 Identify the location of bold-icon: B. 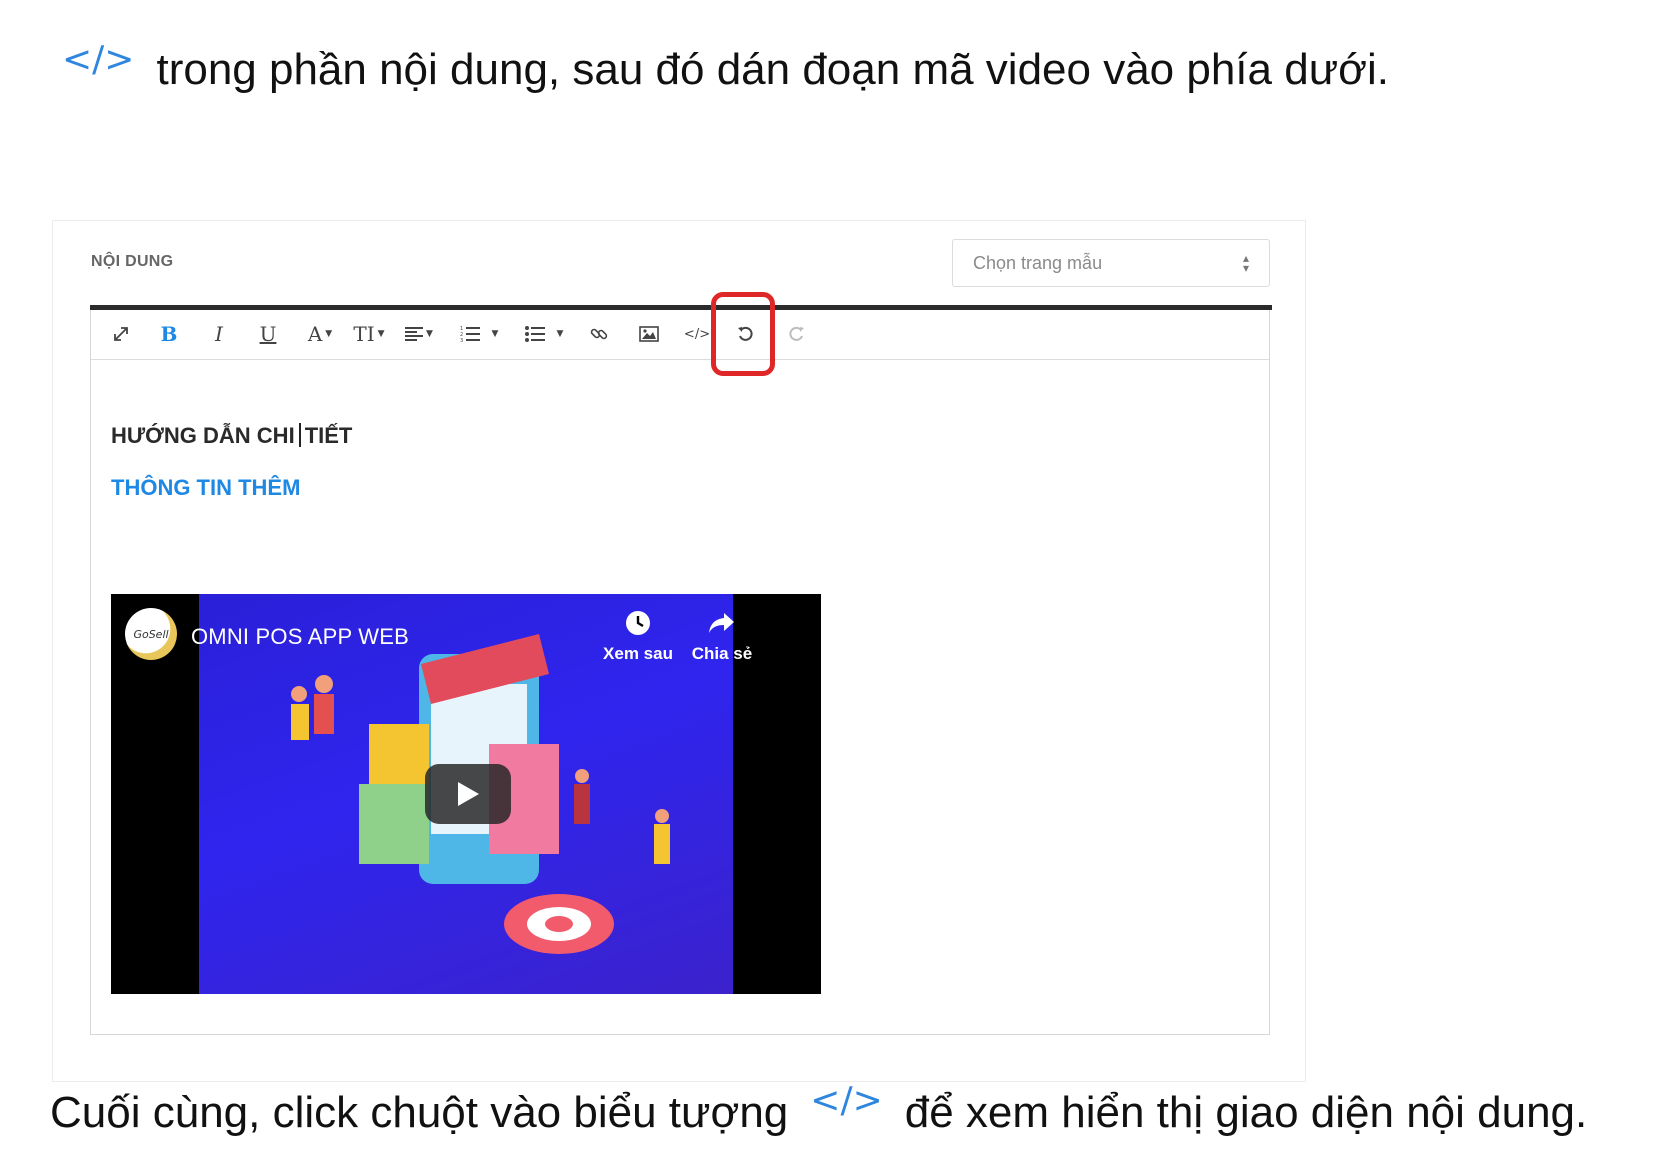
(169, 334).